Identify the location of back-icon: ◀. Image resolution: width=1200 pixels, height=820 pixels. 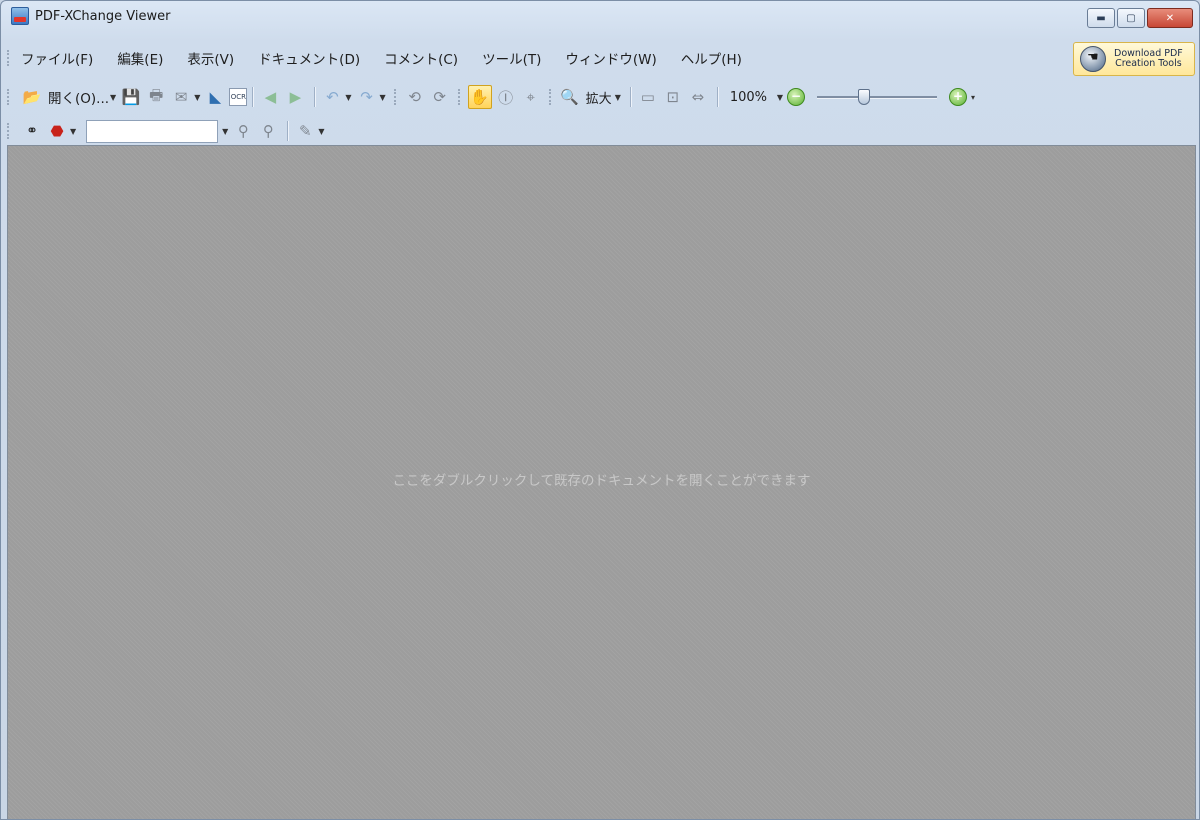
(270, 97).